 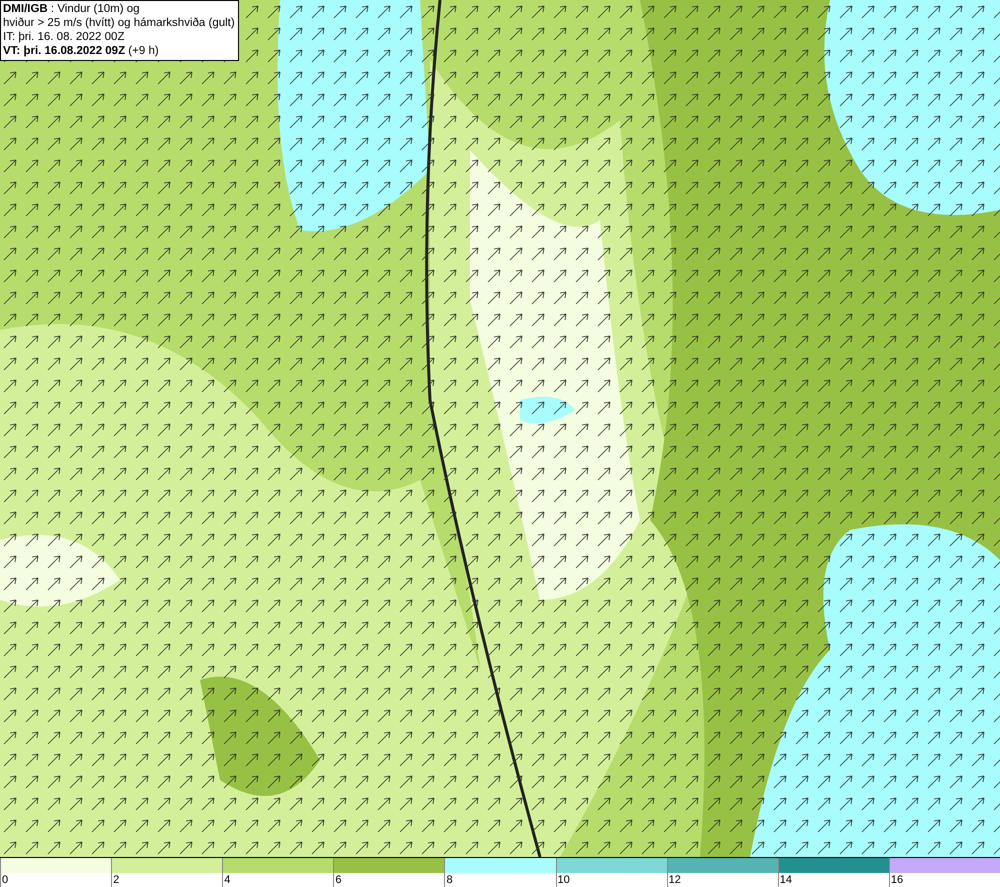 I want to click on scale-label: 2, so click(x=116, y=880).